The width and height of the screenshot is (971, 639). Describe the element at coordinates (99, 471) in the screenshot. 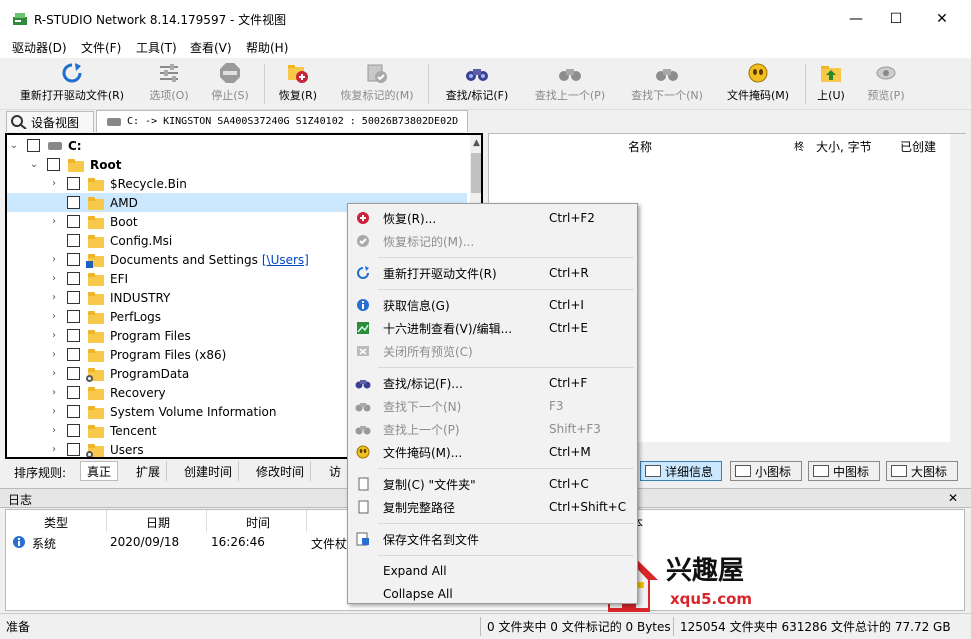

I see `sort-tab-real: 真正` at that location.